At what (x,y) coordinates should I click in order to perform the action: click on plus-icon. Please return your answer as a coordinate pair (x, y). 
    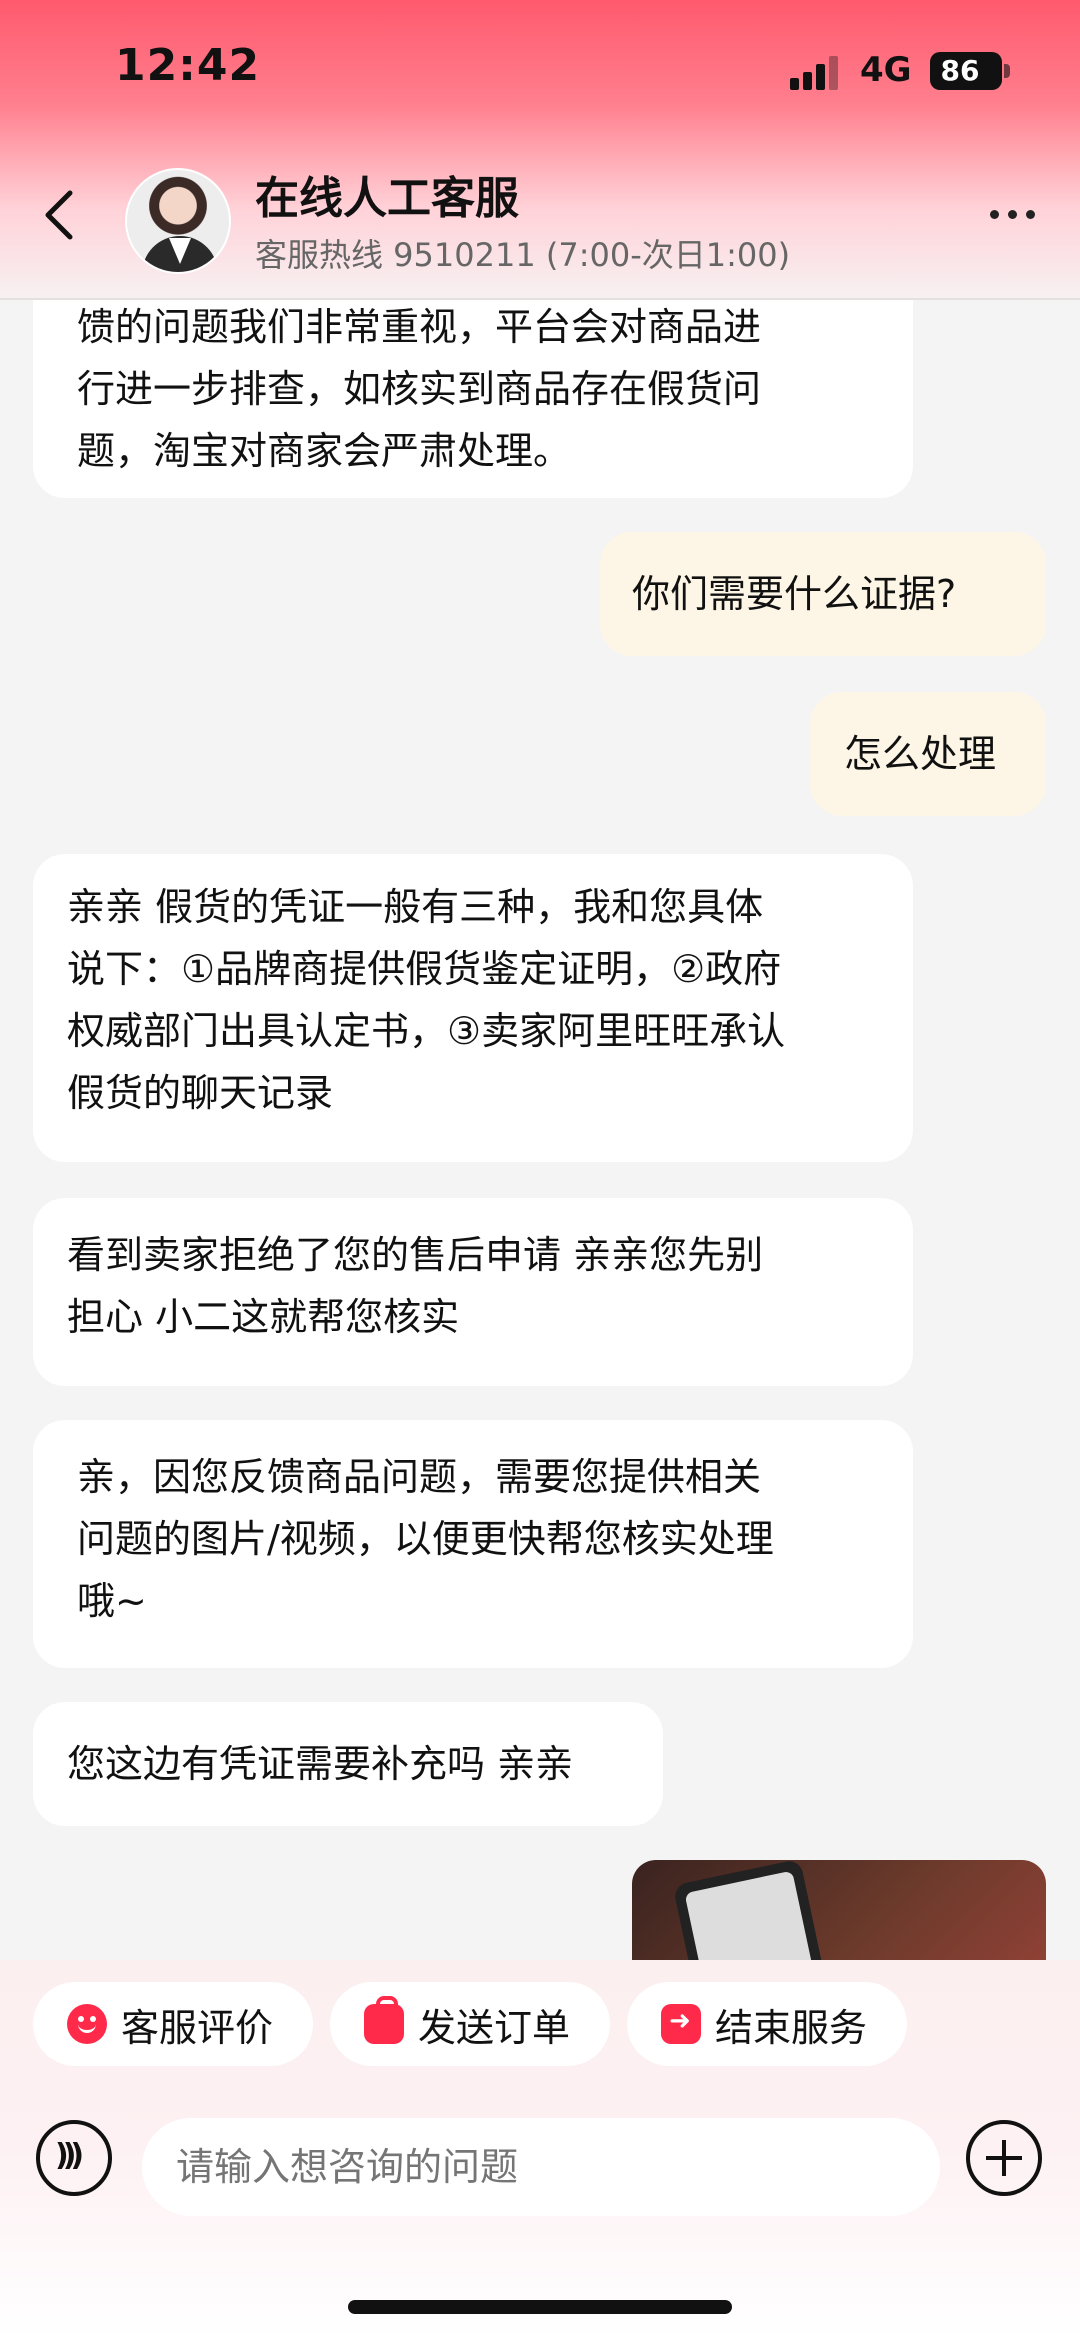
    Looking at the image, I should click on (1004, 2158).